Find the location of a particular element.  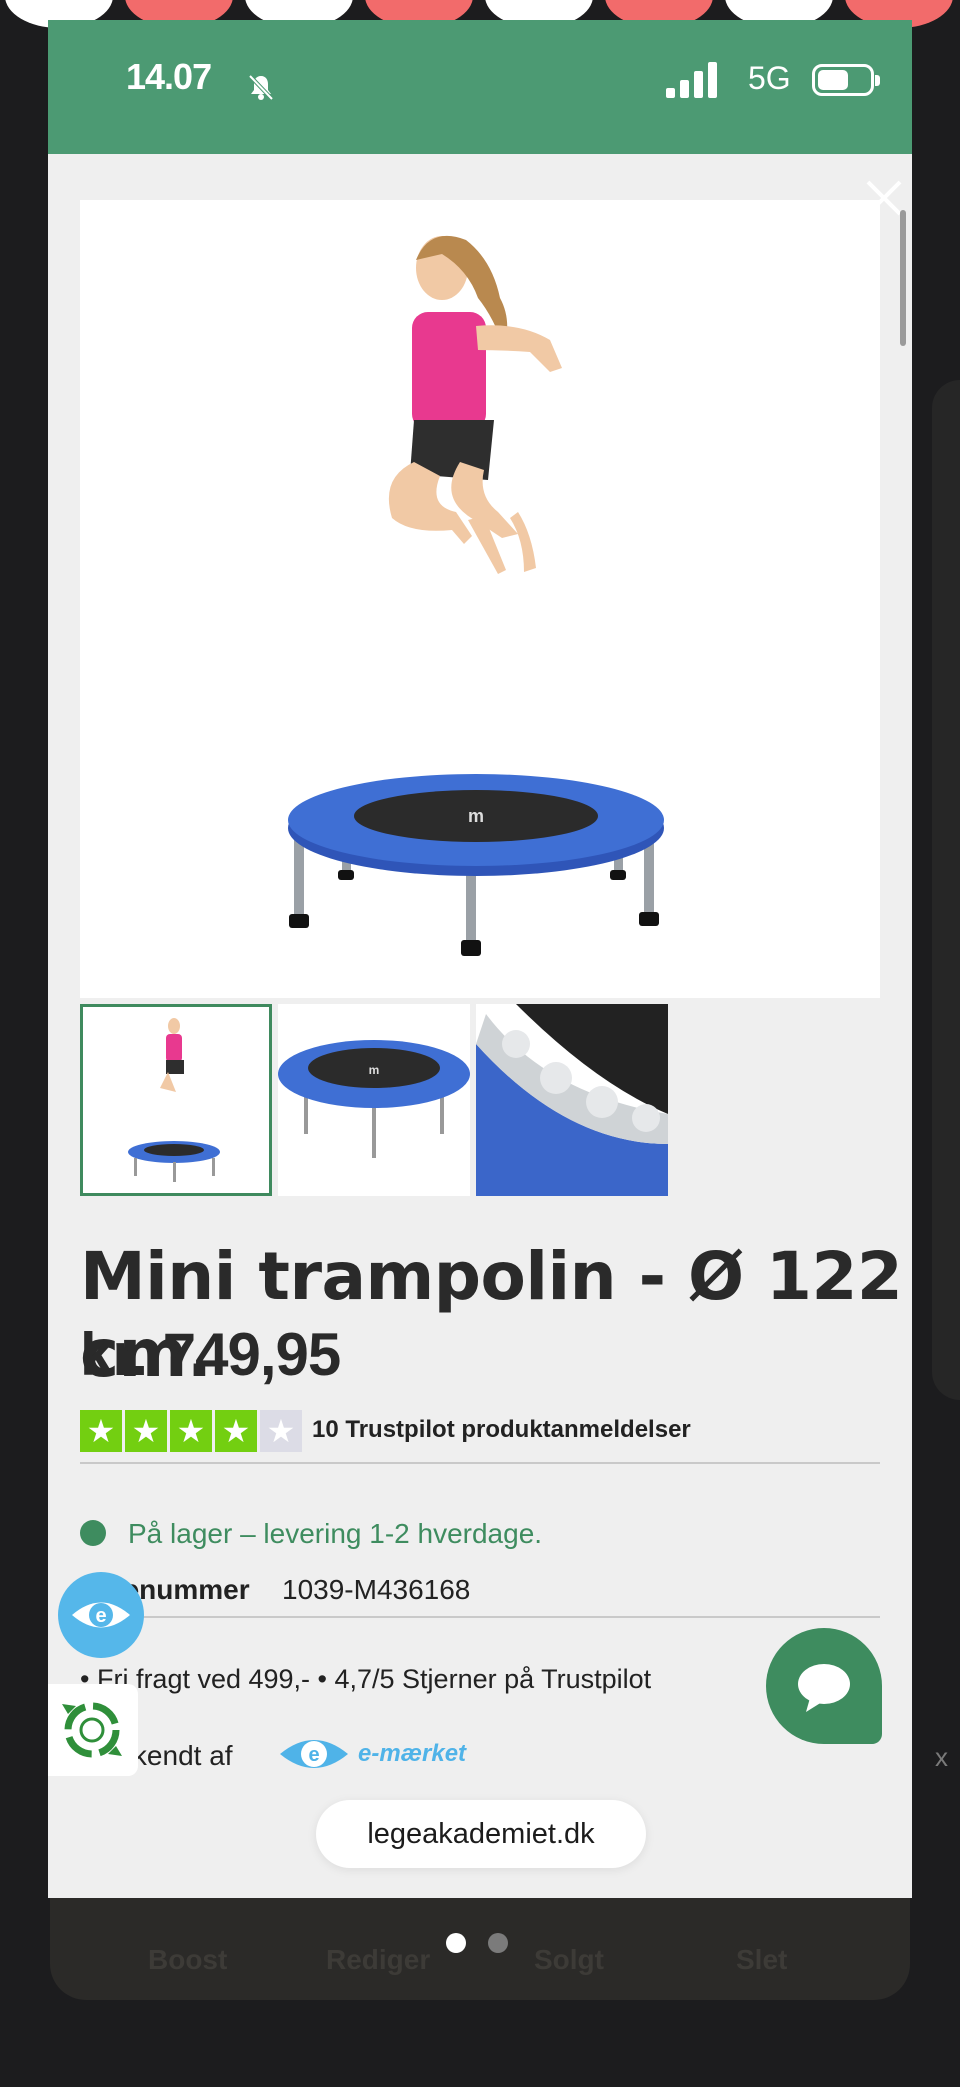

bell-muted-icon is located at coordinates (261, 87).